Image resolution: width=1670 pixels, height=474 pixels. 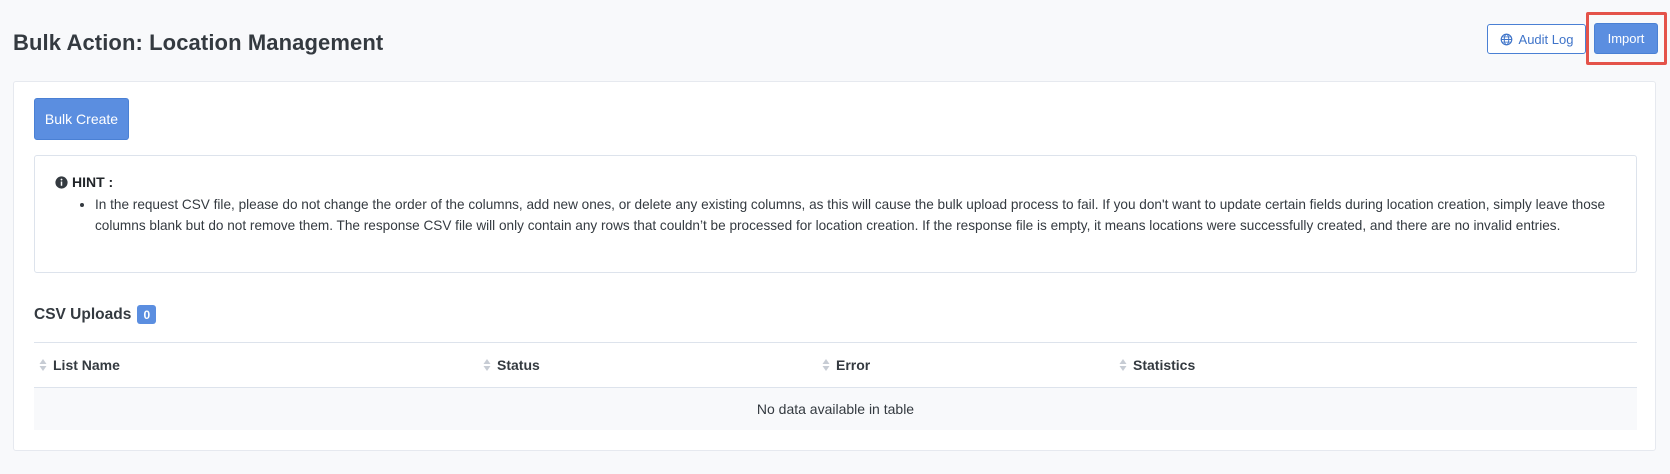 I want to click on import-button: Import, so click(x=1626, y=38).